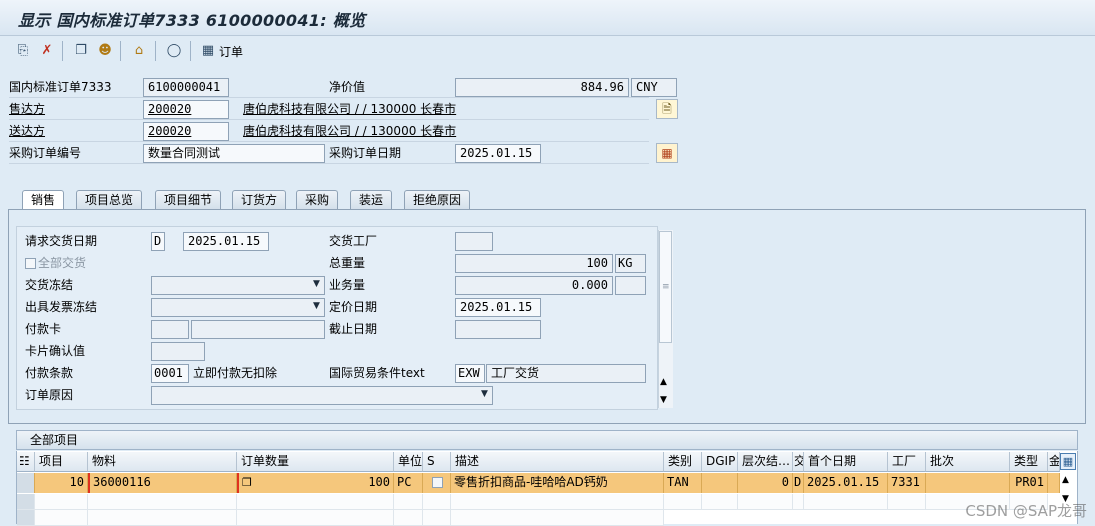 The width and height of the screenshot is (1095, 526). Describe the element at coordinates (663, 382) in the screenshot. I see `scroll-up-icon: ▲` at that location.